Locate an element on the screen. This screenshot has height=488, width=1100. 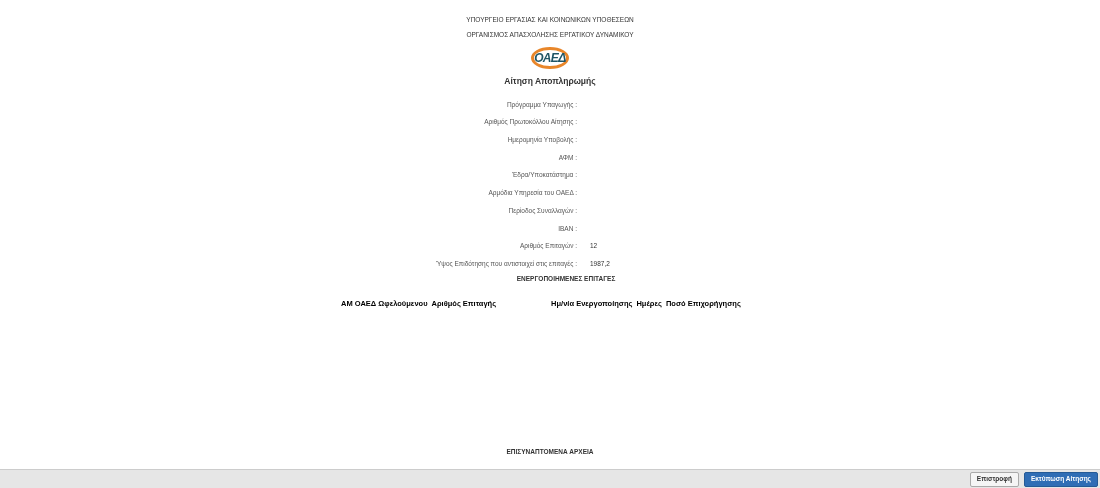
logo: ΟΑΕΔ is located at coordinates (550, 58).